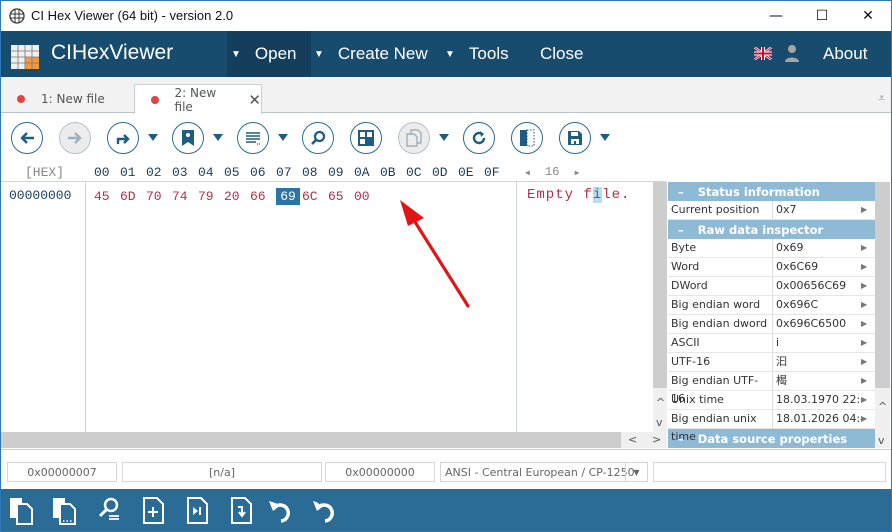 The image size is (892, 532). What do you see at coordinates (107, 196) in the screenshot?
I see `hex-byte: 45` at bounding box center [107, 196].